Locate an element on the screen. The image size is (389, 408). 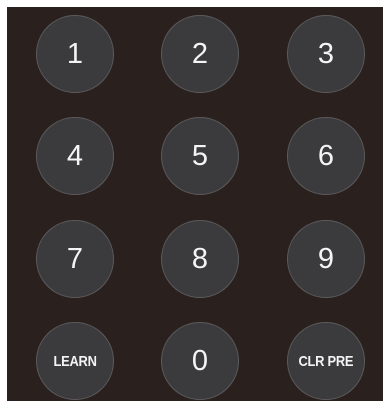
key-label: 7 is located at coordinates (75, 258).